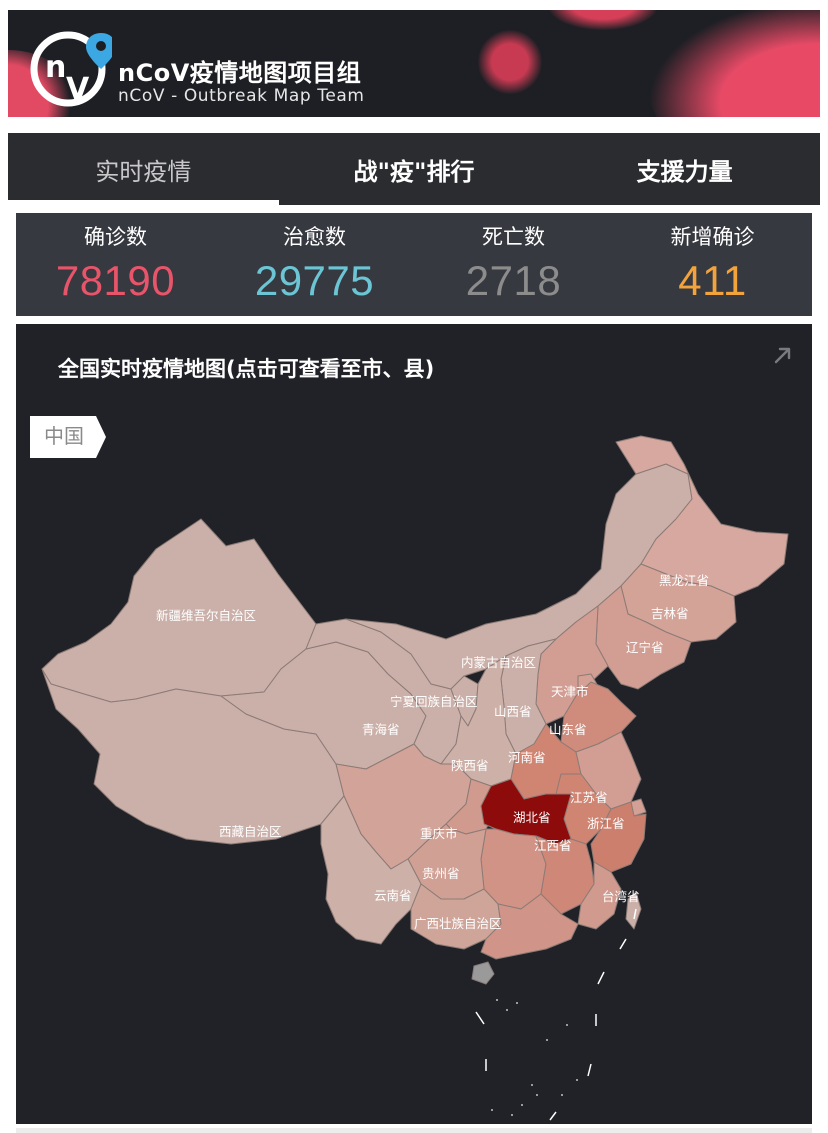 Image resolution: width=828 pixels, height=1133 pixels. I want to click on map-breadcrumb: 中国, so click(68, 437).